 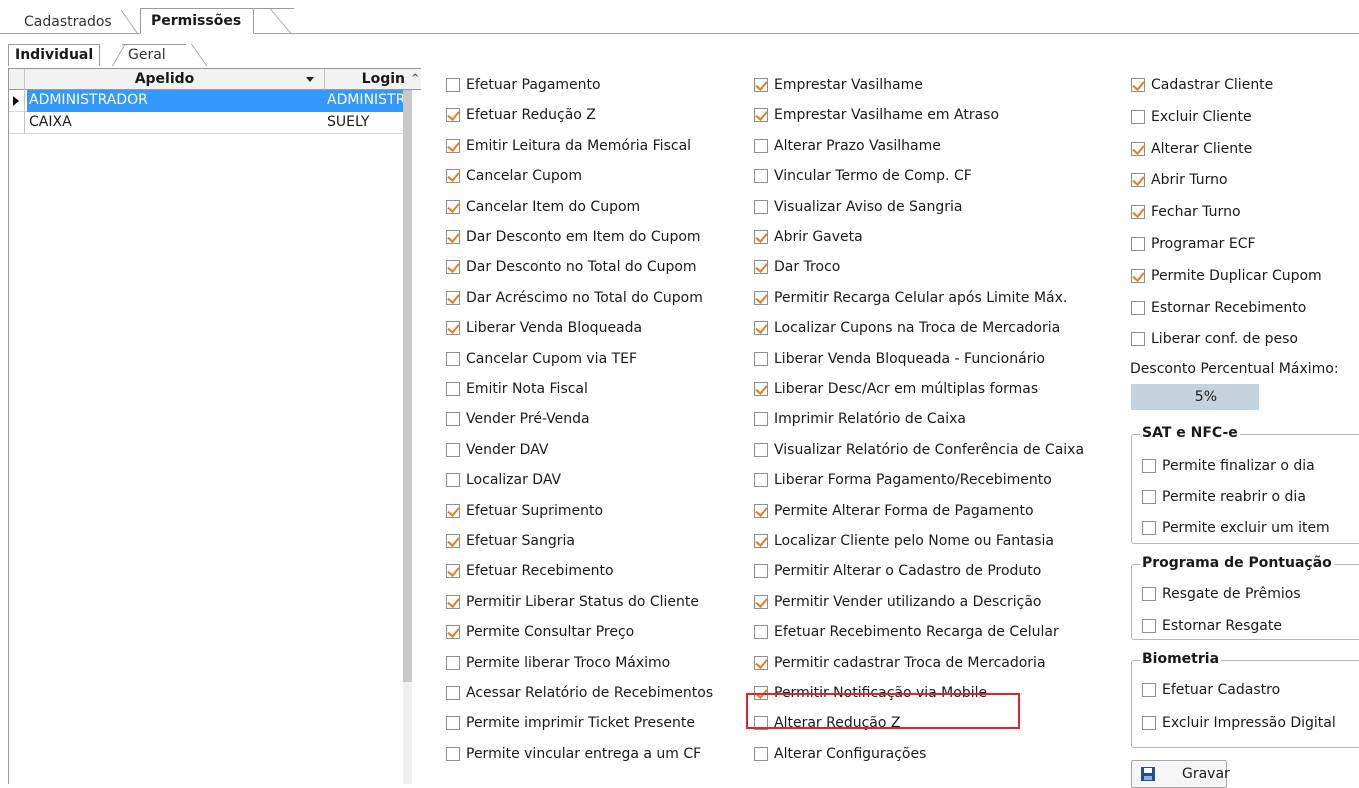 I want to click on checkbox-label: Permitir Alterar o Cadastro de Produto, so click(x=907, y=571).